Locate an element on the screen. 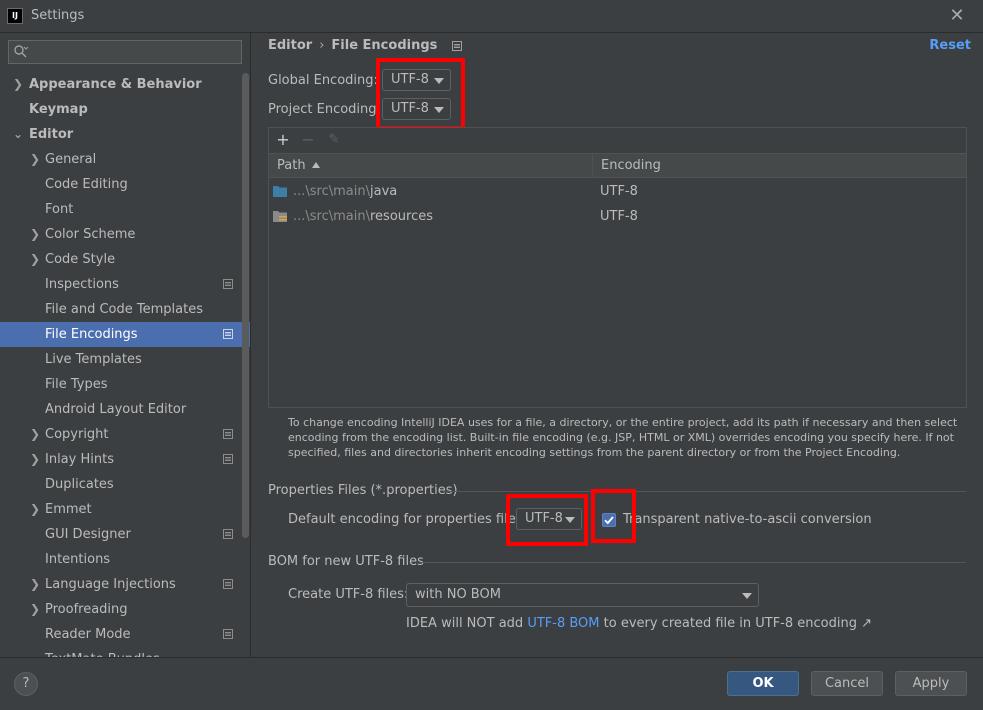 The image size is (983, 710). sidebar-item-android-layout-editor: Android Layout Editor is located at coordinates (125, 409).